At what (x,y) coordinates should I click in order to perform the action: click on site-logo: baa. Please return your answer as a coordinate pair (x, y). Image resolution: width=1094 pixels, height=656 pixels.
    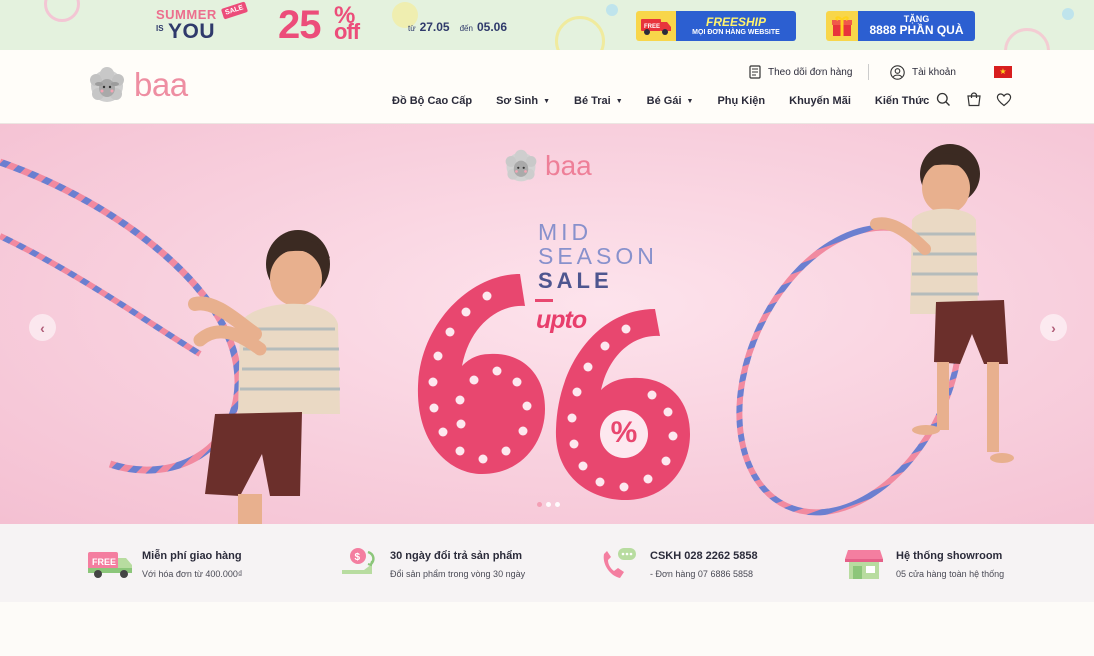
    Looking at the image, I should click on (137, 85).